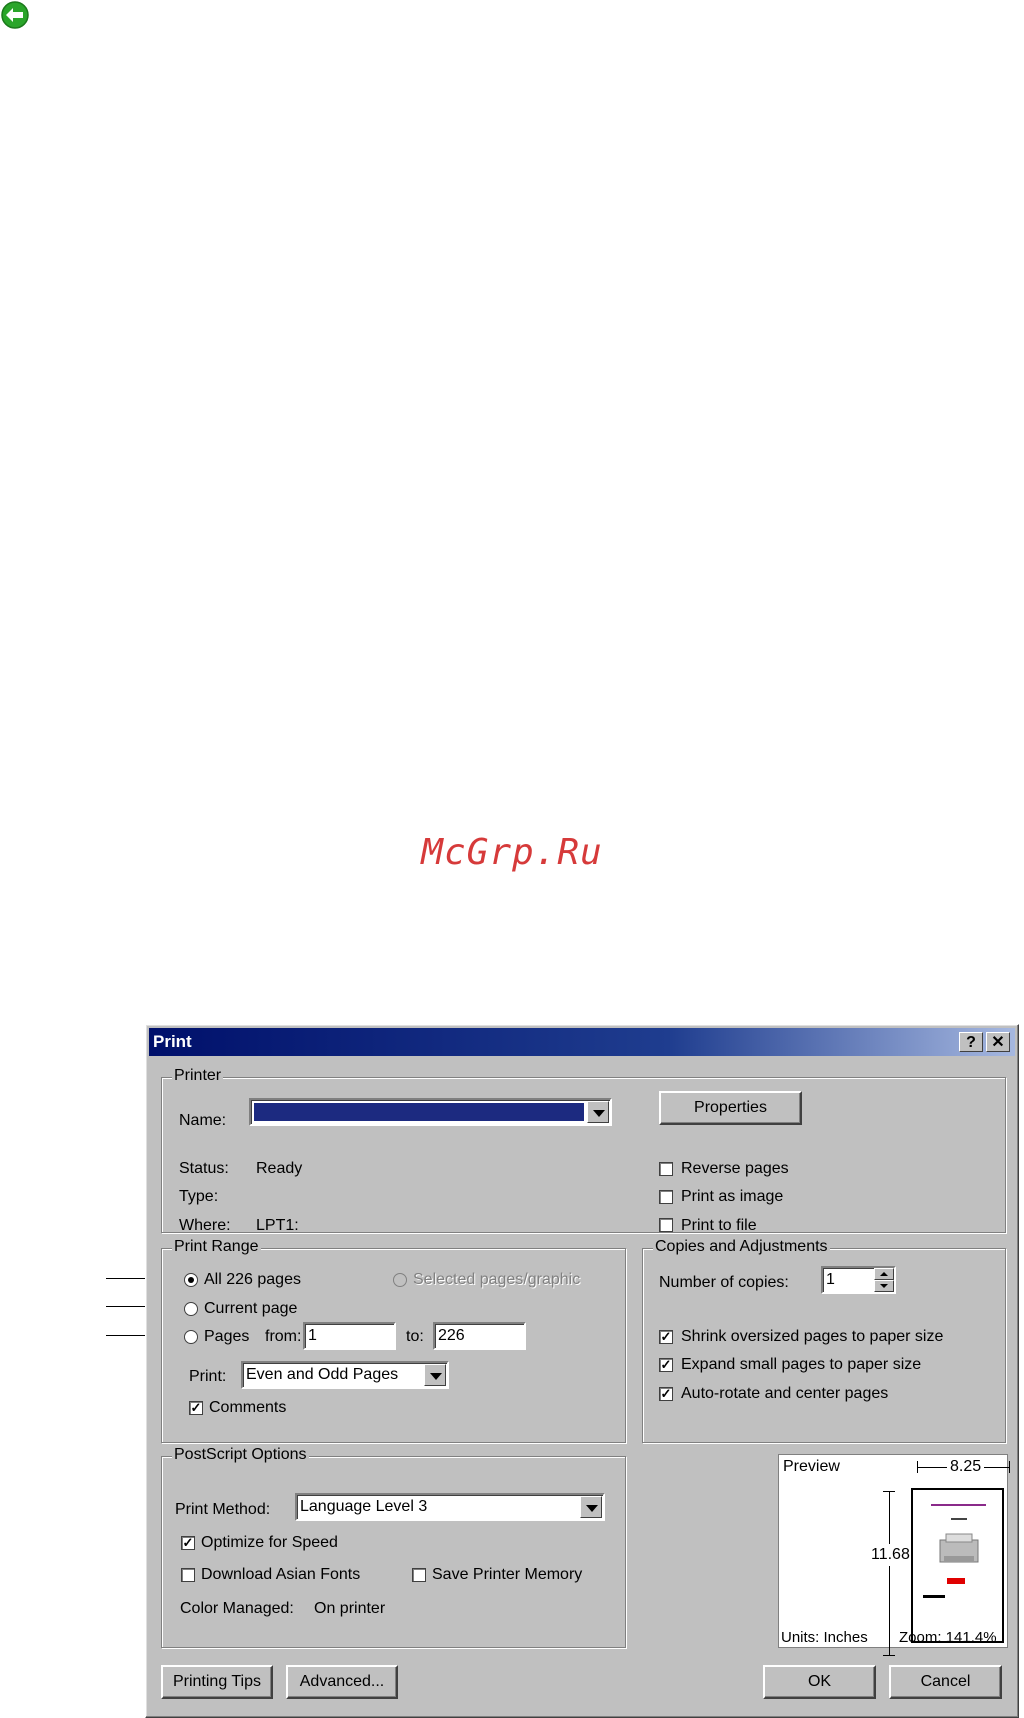 The height and width of the screenshot is (1718, 1024). I want to click on comments-checkbox: ✓, so click(196, 1408).